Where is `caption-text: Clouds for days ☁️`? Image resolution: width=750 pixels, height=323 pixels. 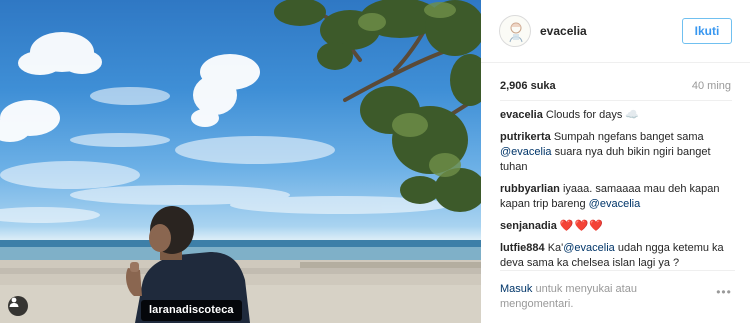 caption-text: Clouds for days ☁️ is located at coordinates (592, 115).